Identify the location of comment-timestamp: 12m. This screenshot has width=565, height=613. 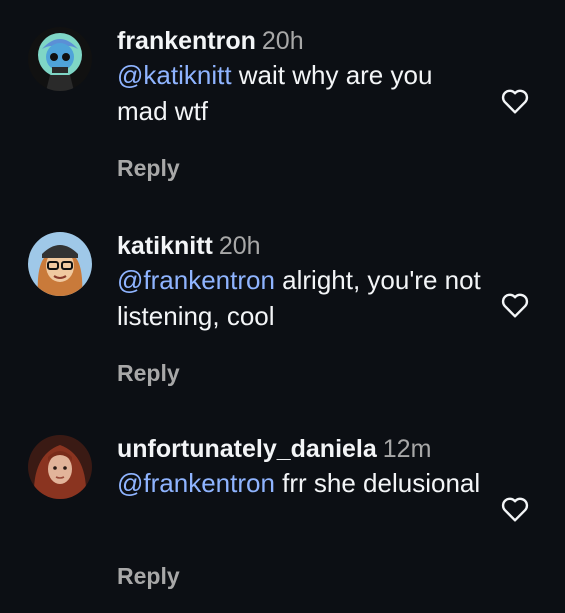
(407, 449).